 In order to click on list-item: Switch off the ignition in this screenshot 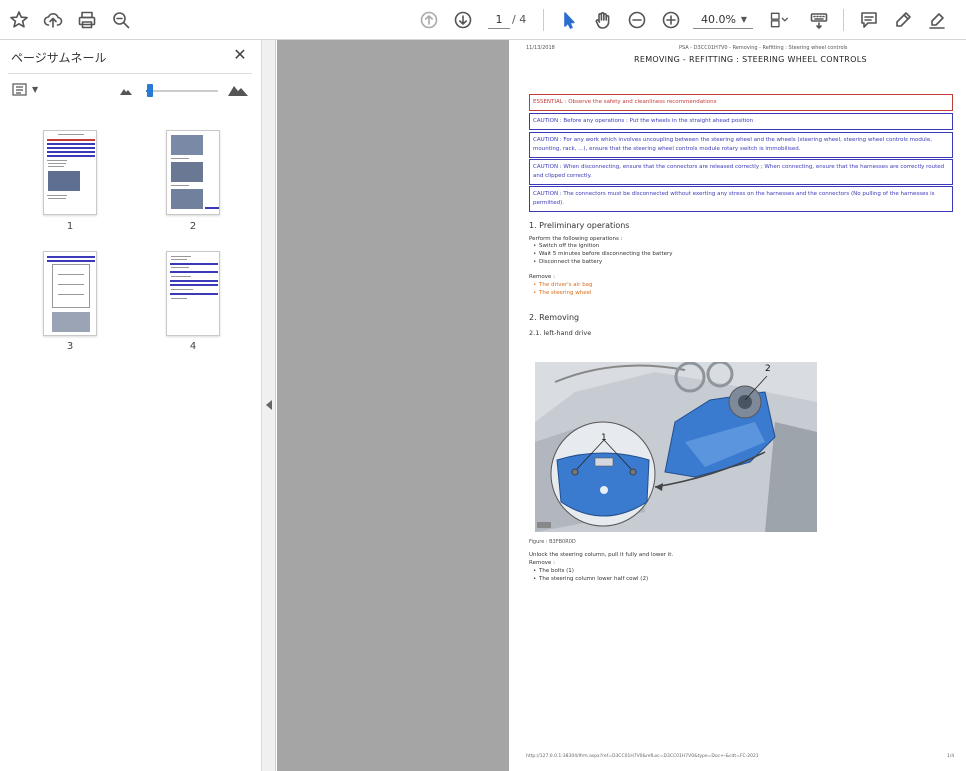, I will do `click(566, 246)`.